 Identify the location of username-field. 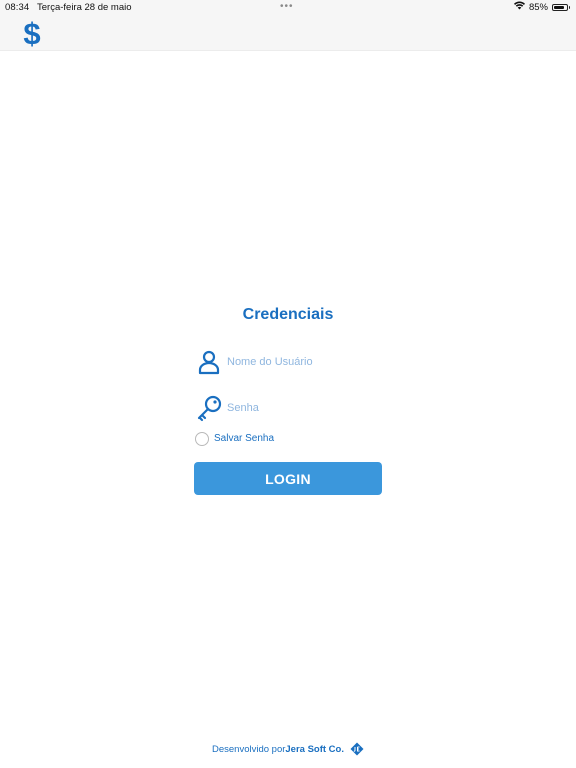
(289, 362).